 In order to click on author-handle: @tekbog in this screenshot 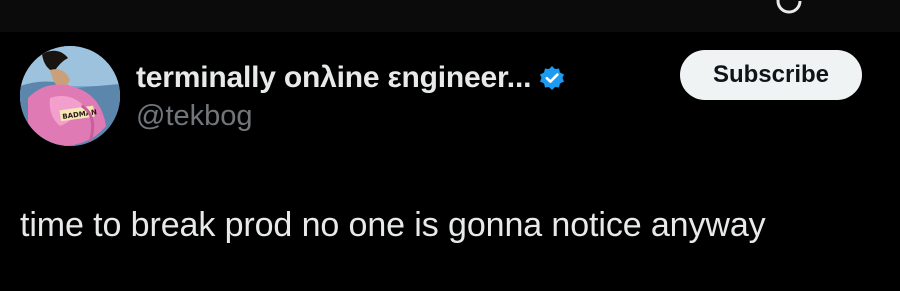, I will do `click(194, 116)`.